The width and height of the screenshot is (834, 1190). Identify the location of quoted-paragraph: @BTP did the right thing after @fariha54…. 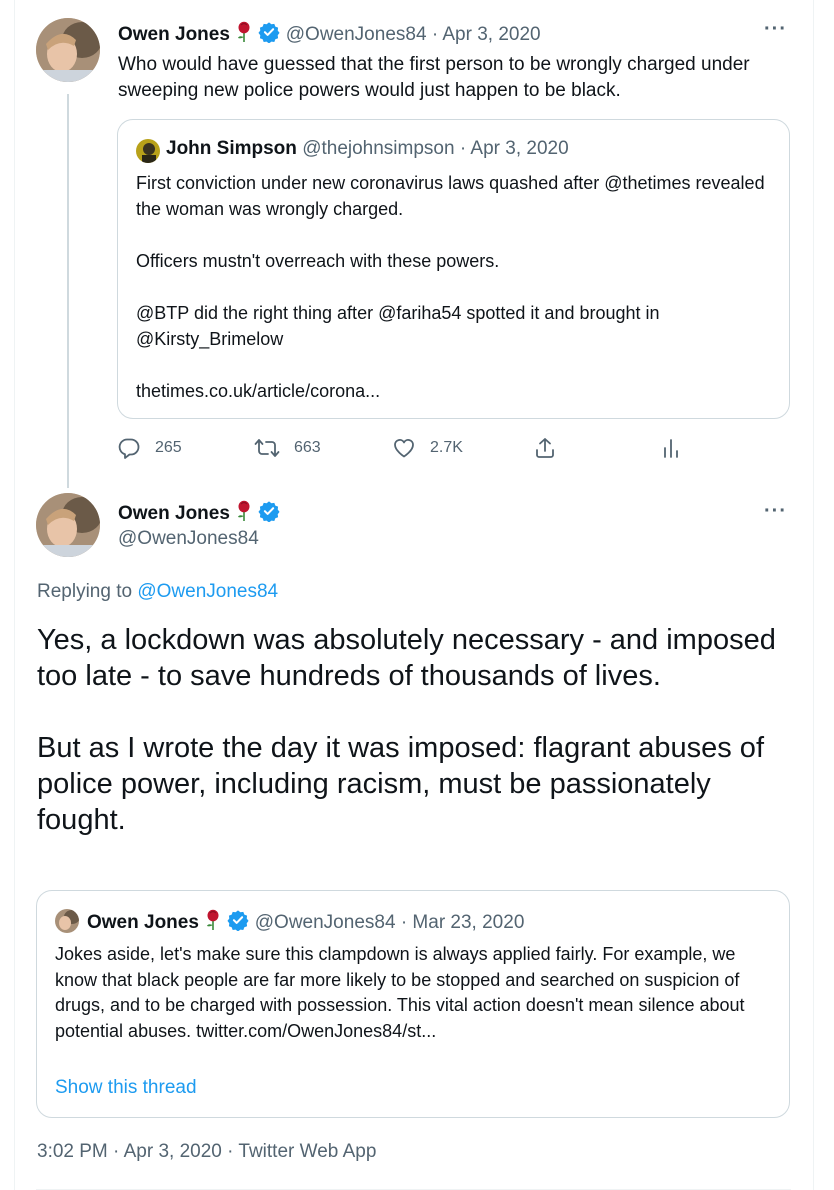
(398, 326).